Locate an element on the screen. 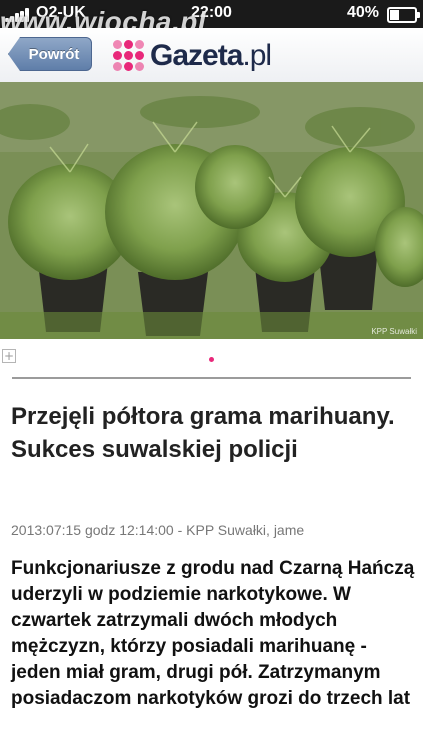  battery-percent: 40% is located at coordinates (362, 12).